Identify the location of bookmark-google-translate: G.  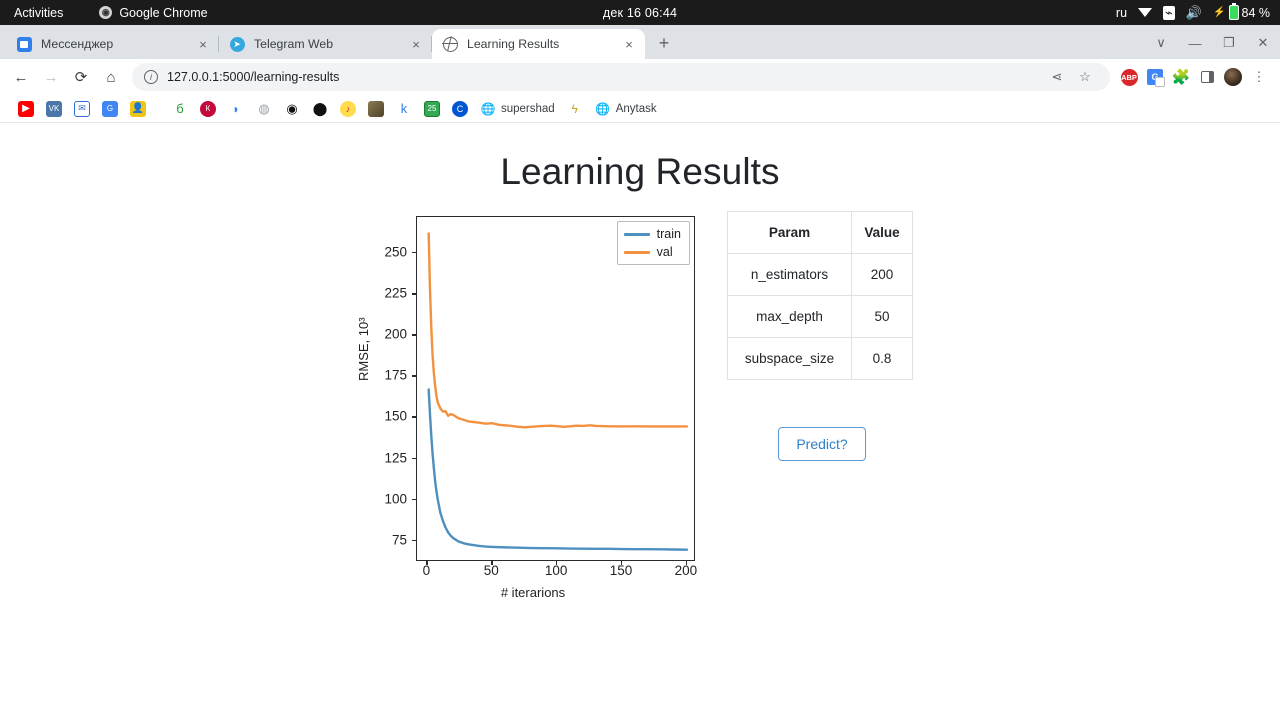
(110, 109).